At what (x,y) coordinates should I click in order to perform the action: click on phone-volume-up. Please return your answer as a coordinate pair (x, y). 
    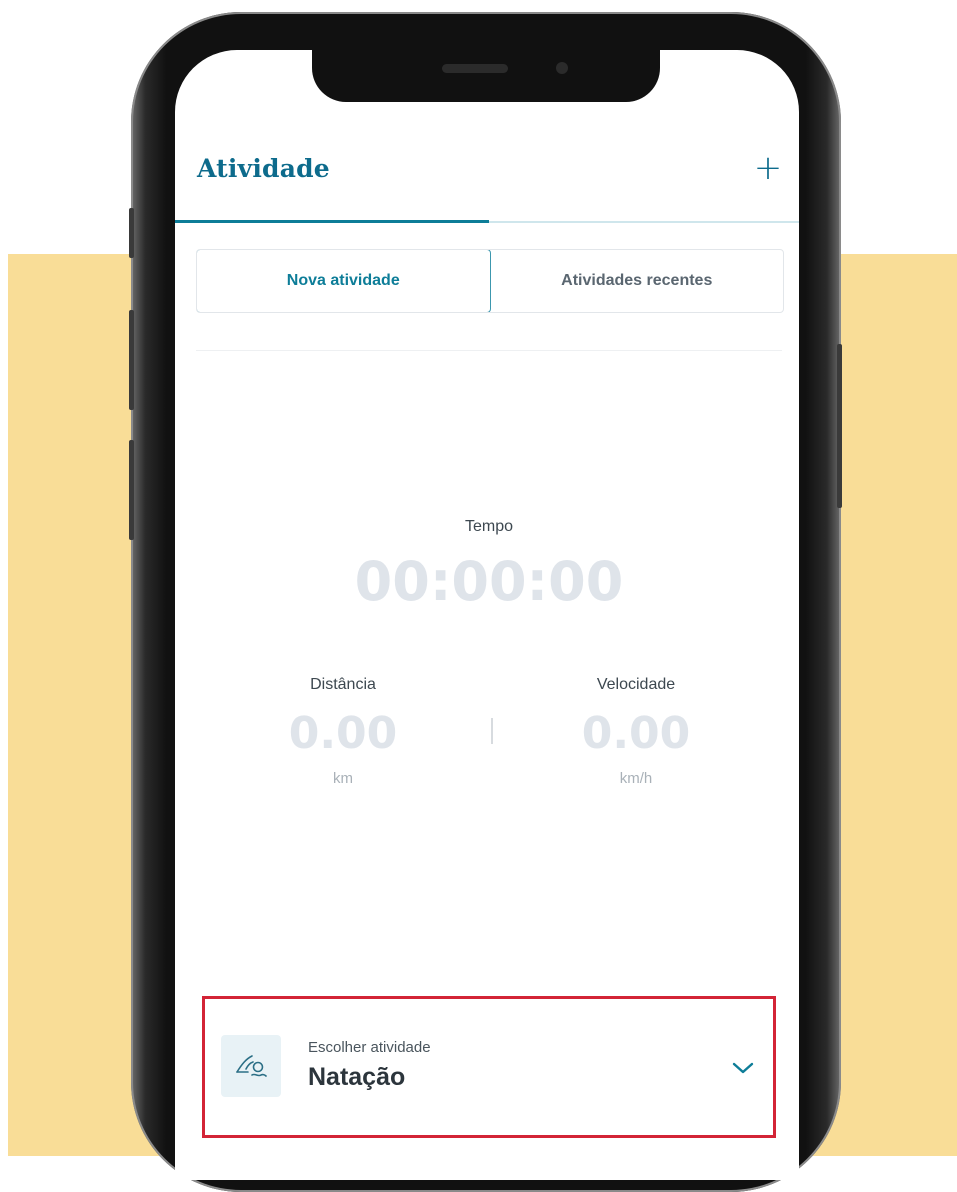
    Looking at the image, I should click on (131, 360).